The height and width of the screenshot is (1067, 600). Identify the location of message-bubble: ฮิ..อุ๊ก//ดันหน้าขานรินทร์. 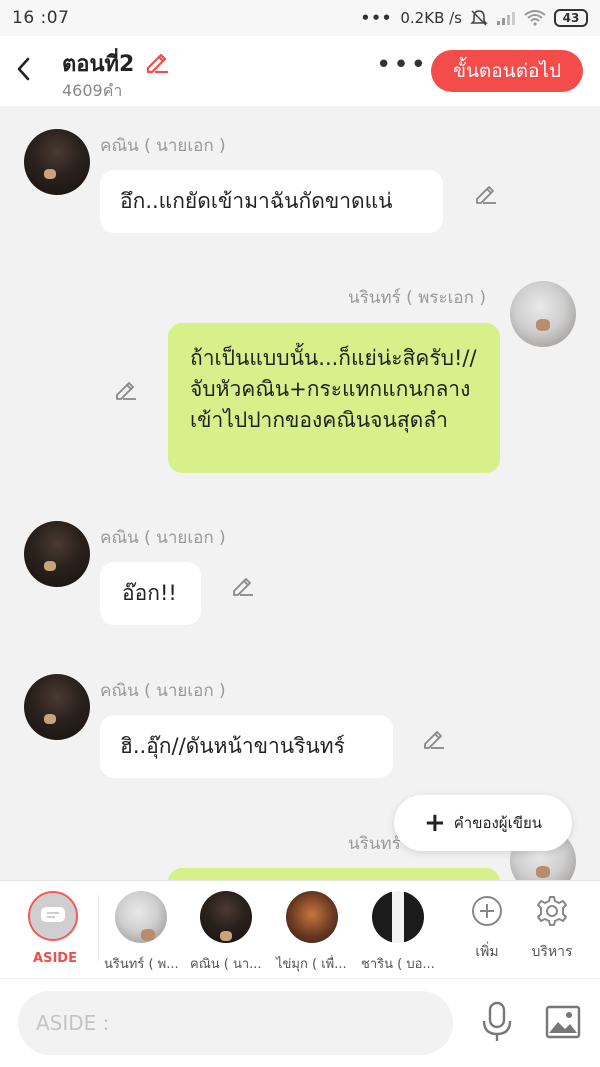
(246, 746).